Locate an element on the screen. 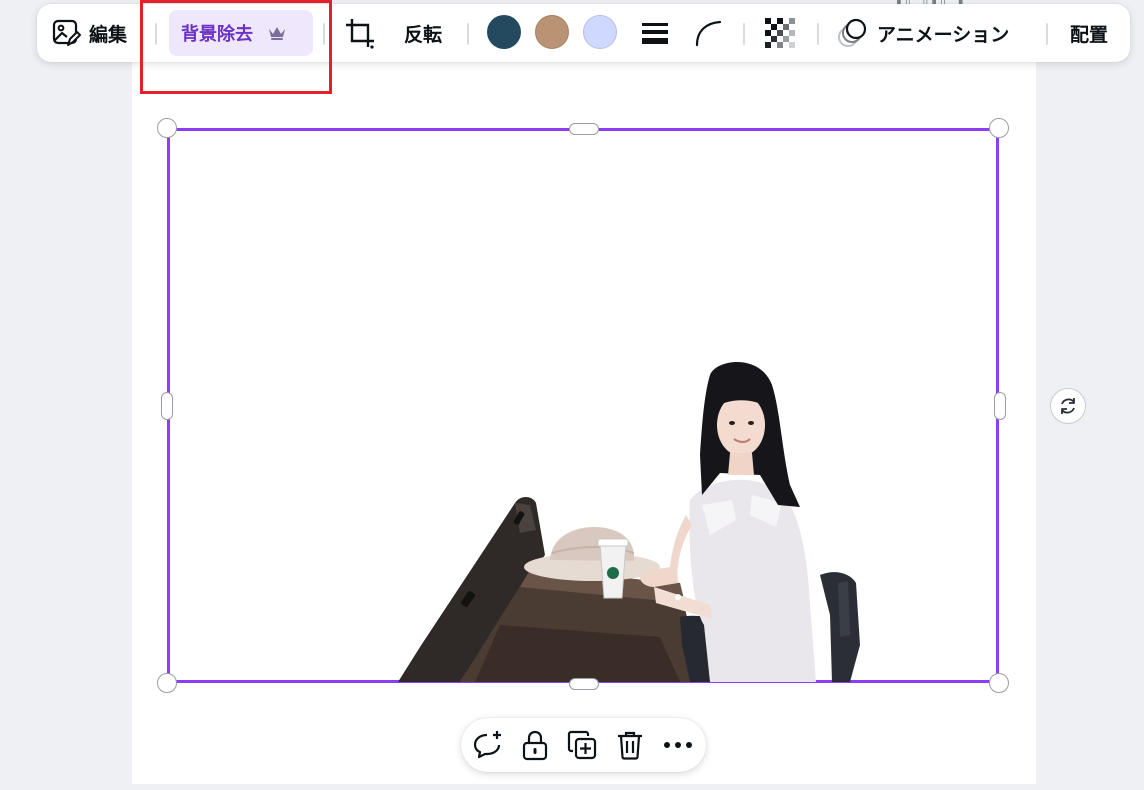 This screenshot has height=790, width=1144. context-toolbar: 編集 背景除去 反転 アニメーション 配置 is located at coordinates (583, 33).